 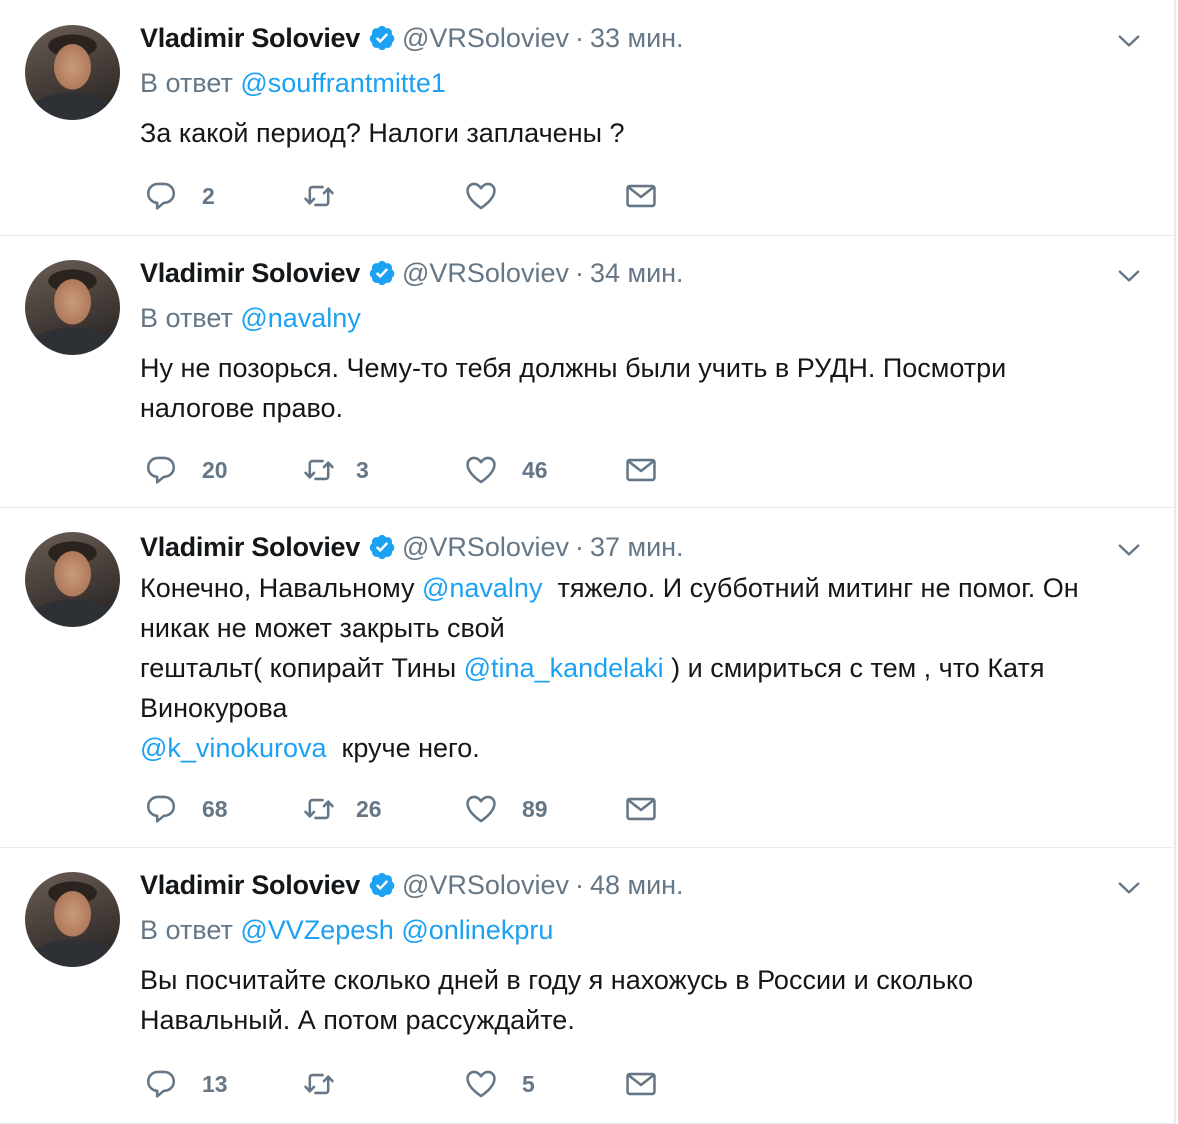 I want to click on reply-button: 20, so click(x=186, y=470).